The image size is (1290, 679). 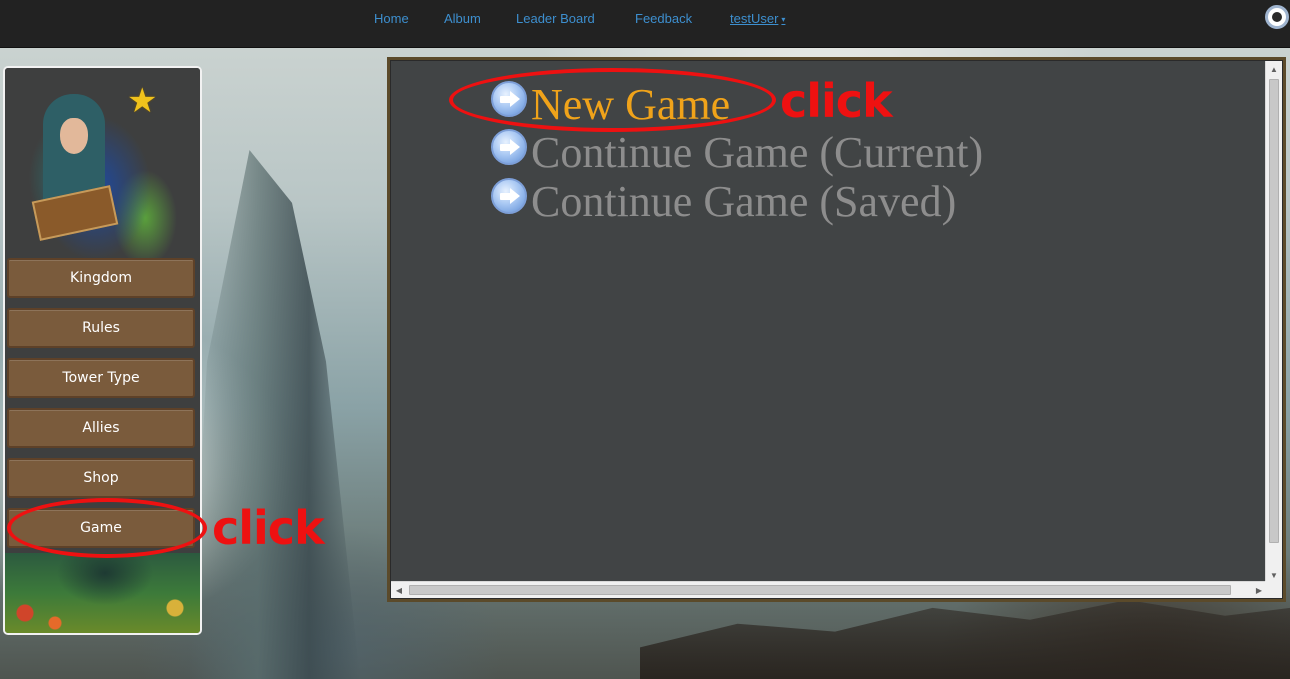 I want to click on vertical-scroll-thumb, so click(x=1274, y=311).